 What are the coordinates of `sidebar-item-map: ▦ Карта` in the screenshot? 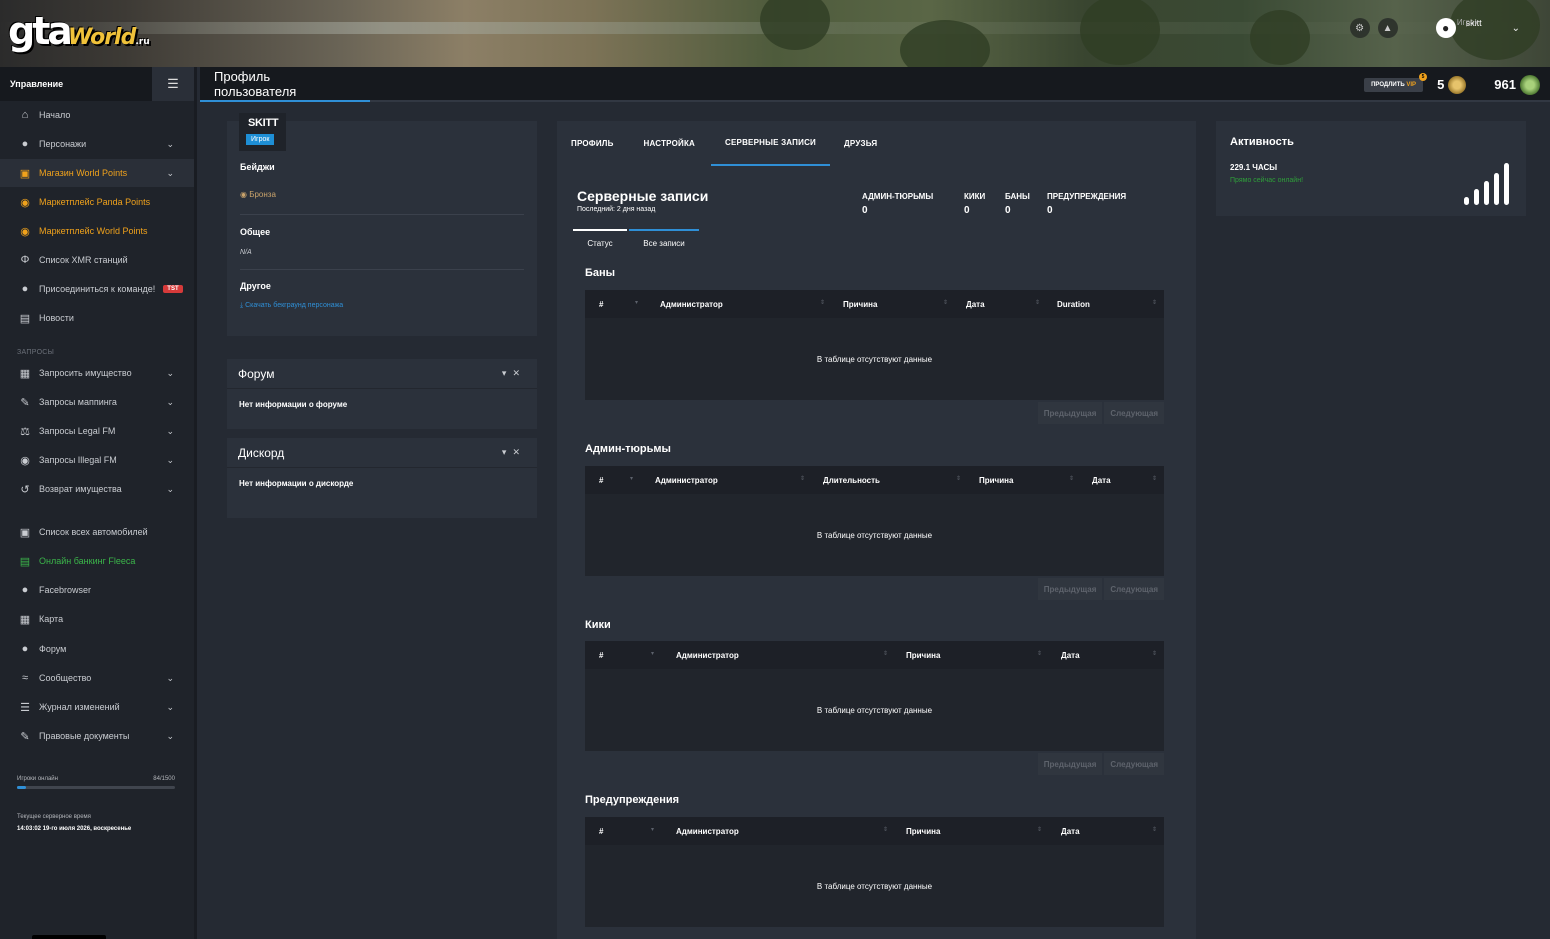 It's located at (97, 619).